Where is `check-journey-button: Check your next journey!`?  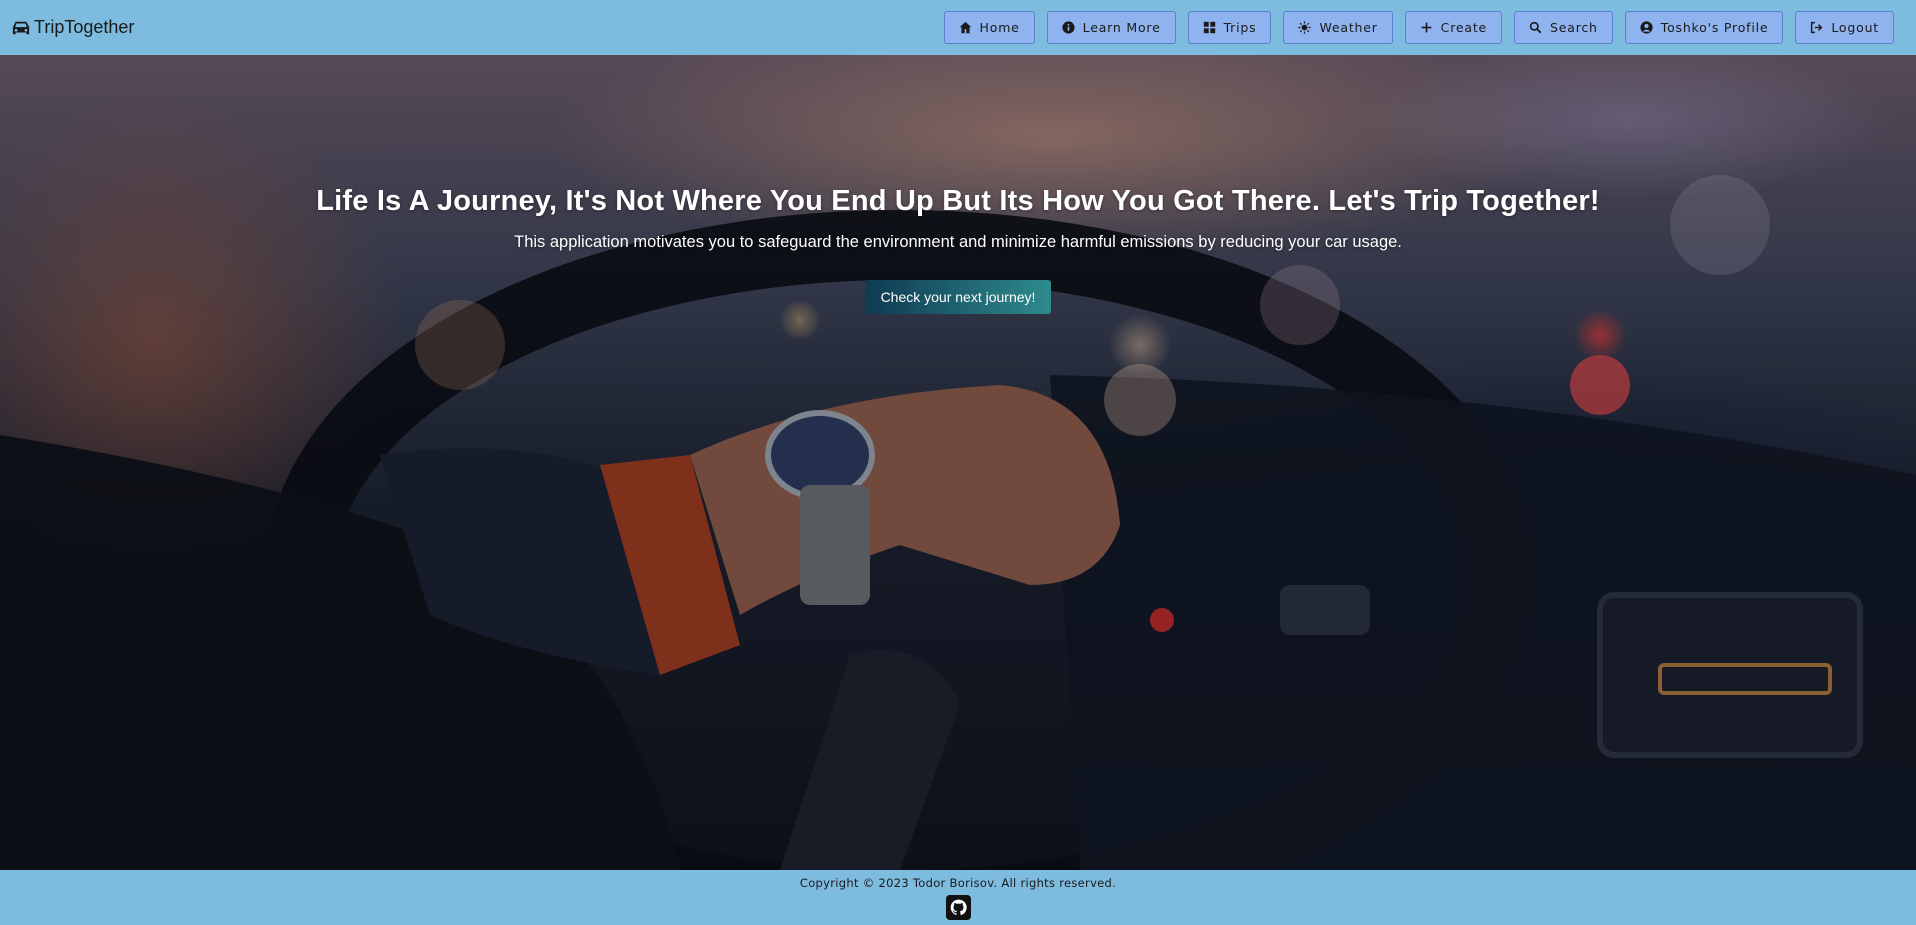
check-journey-button: Check your next journey! is located at coordinates (958, 297).